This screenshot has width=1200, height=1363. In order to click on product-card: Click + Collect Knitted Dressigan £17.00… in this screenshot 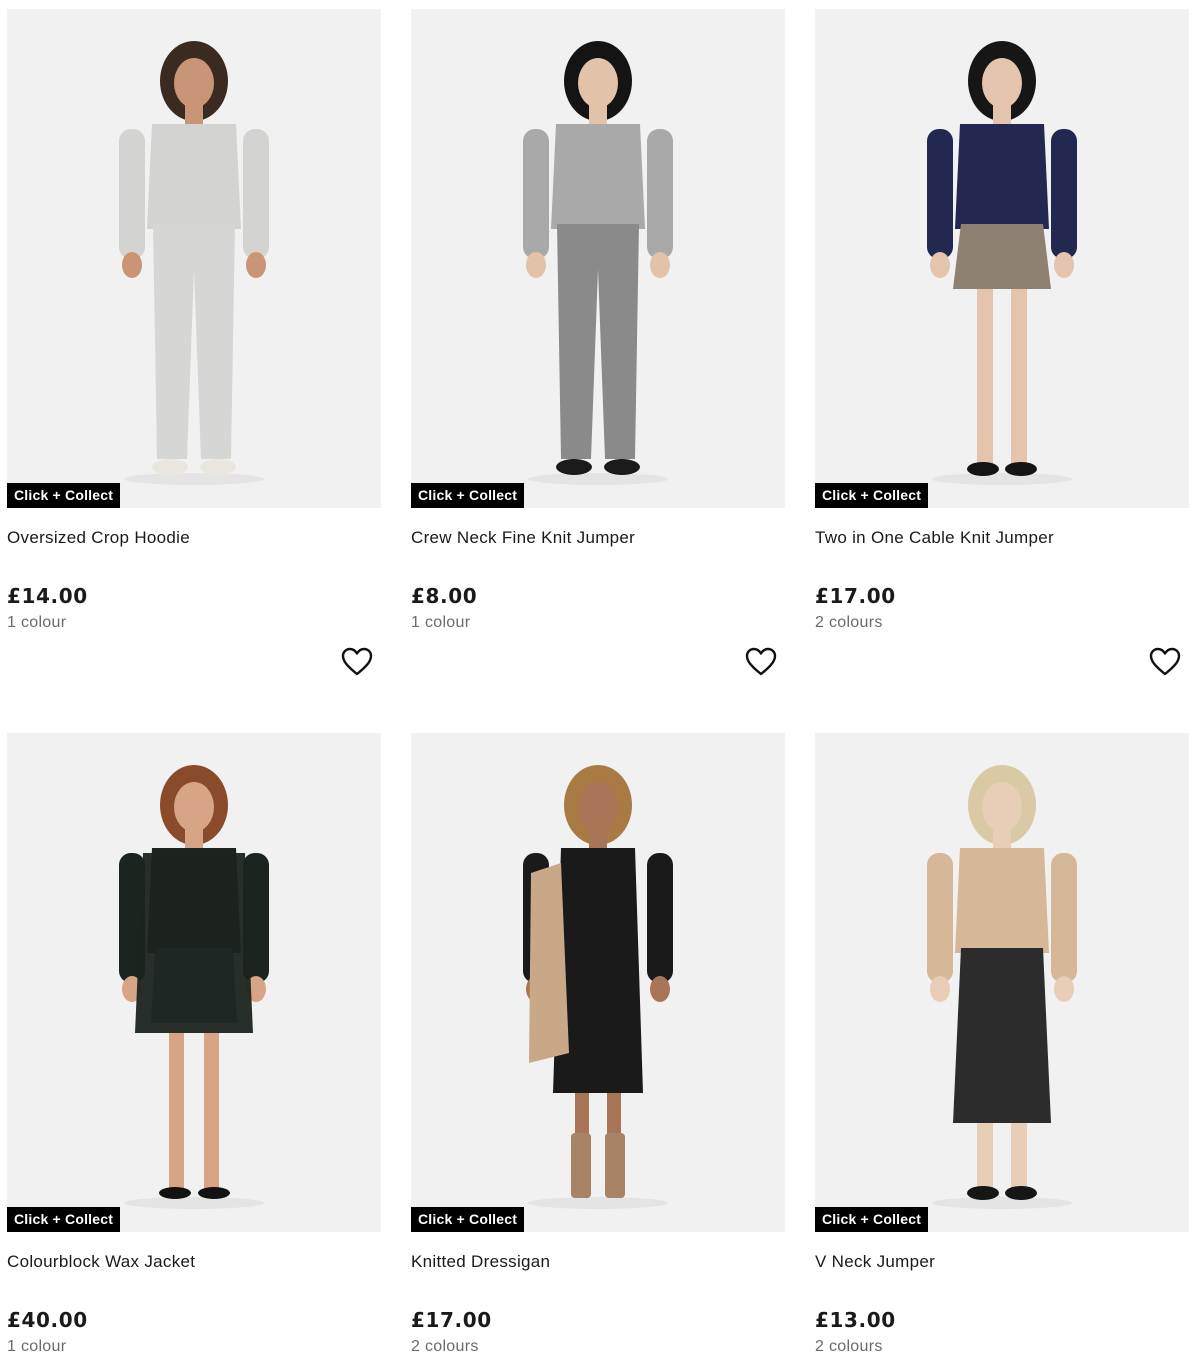, I will do `click(598, 1045)`.